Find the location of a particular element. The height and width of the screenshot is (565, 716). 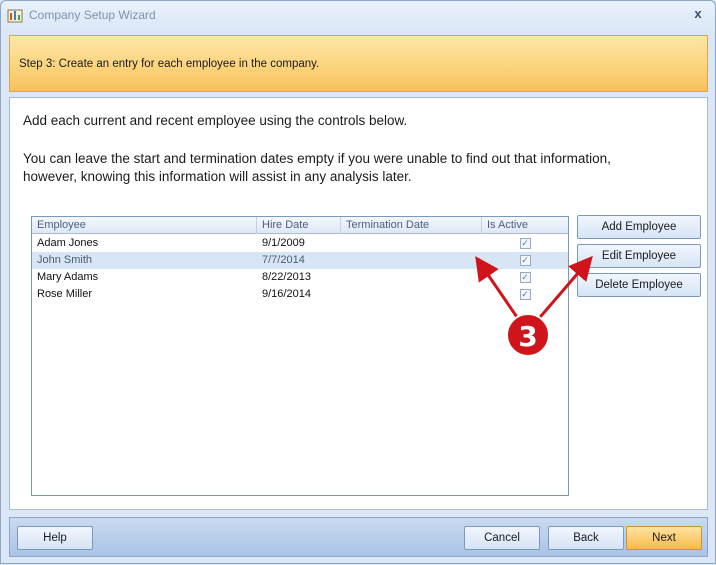

cell-hire-date: 8/22/2013 is located at coordinates (286, 277).